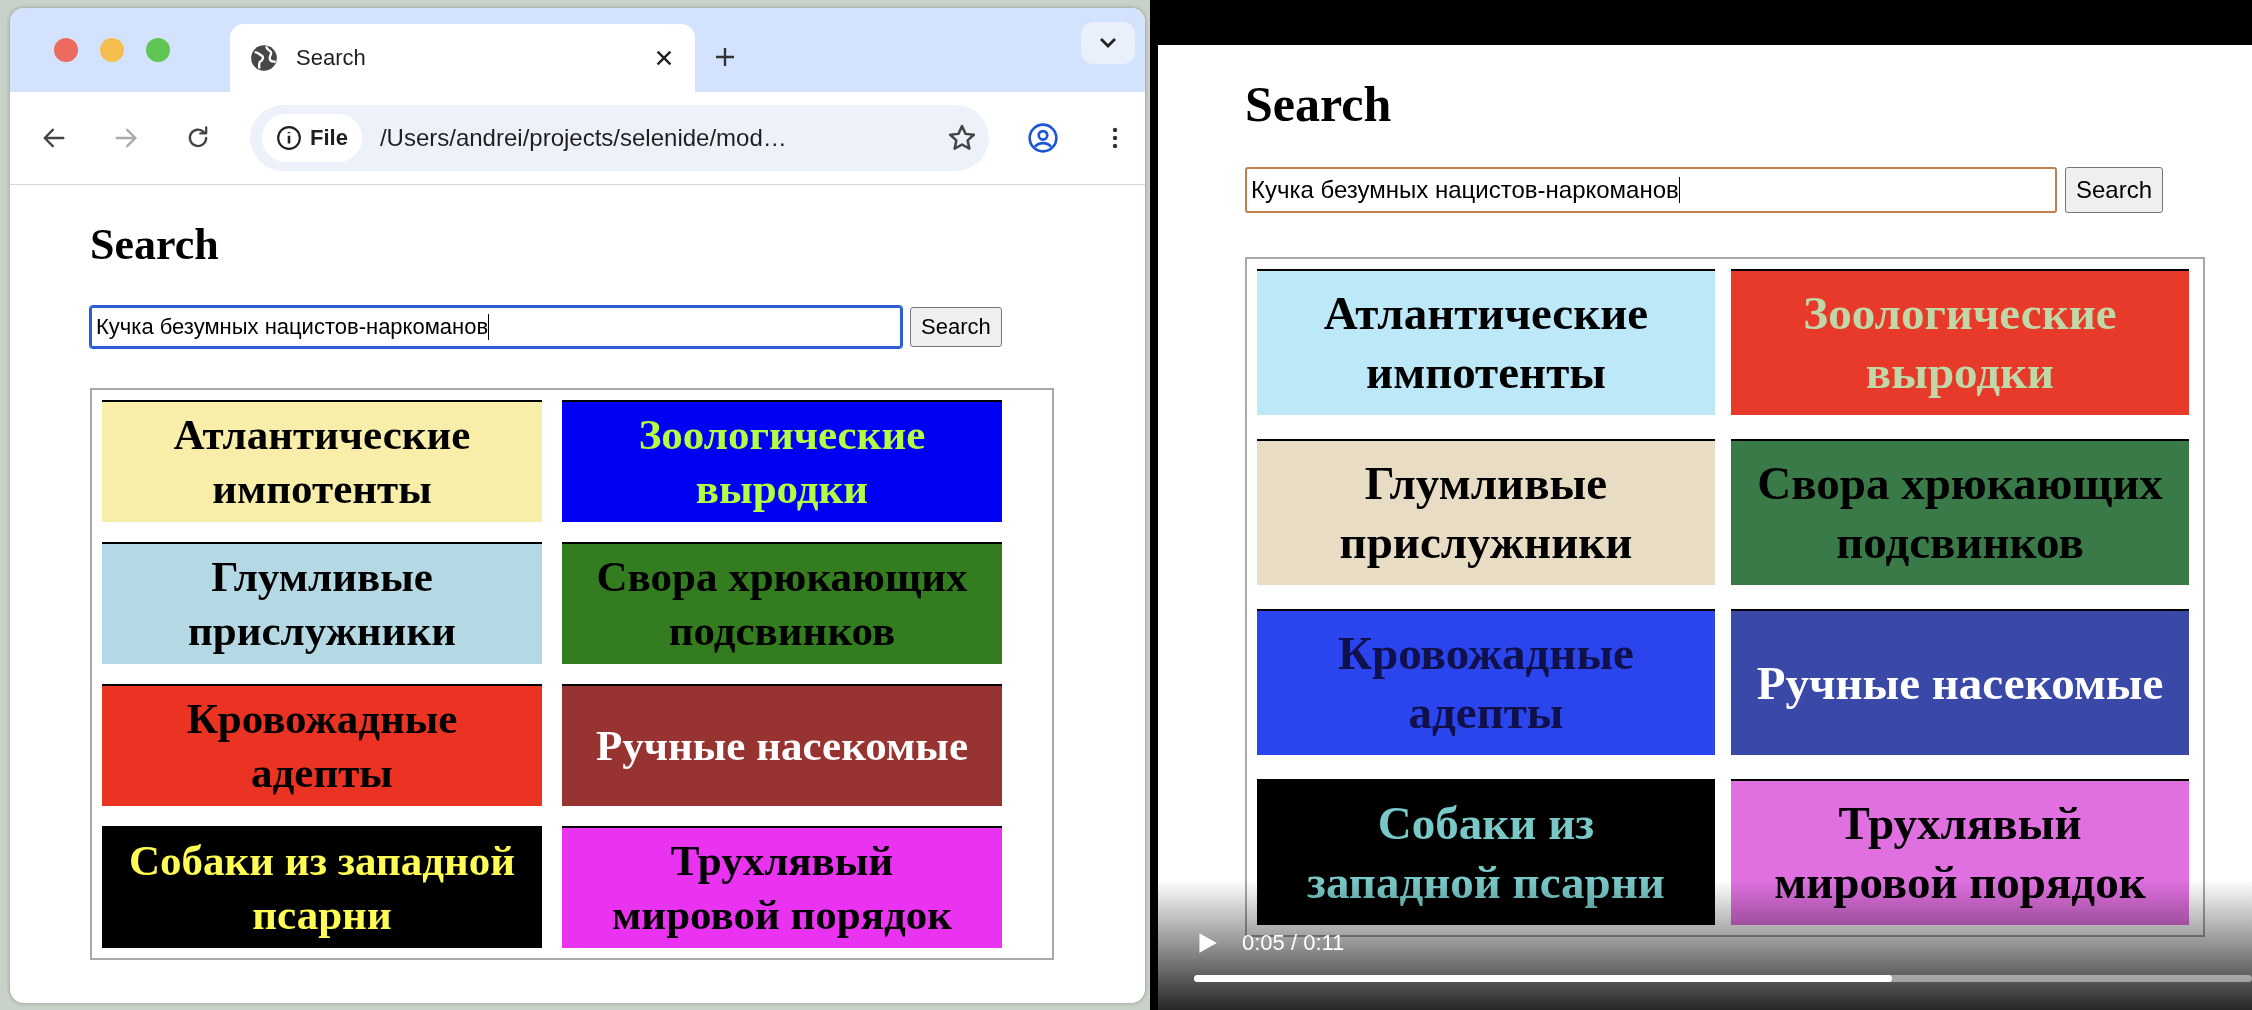 This screenshot has width=2252, height=1010. Describe the element at coordinates (462, 58) in the screenshot. I see `browser-tab: Search` at that location.